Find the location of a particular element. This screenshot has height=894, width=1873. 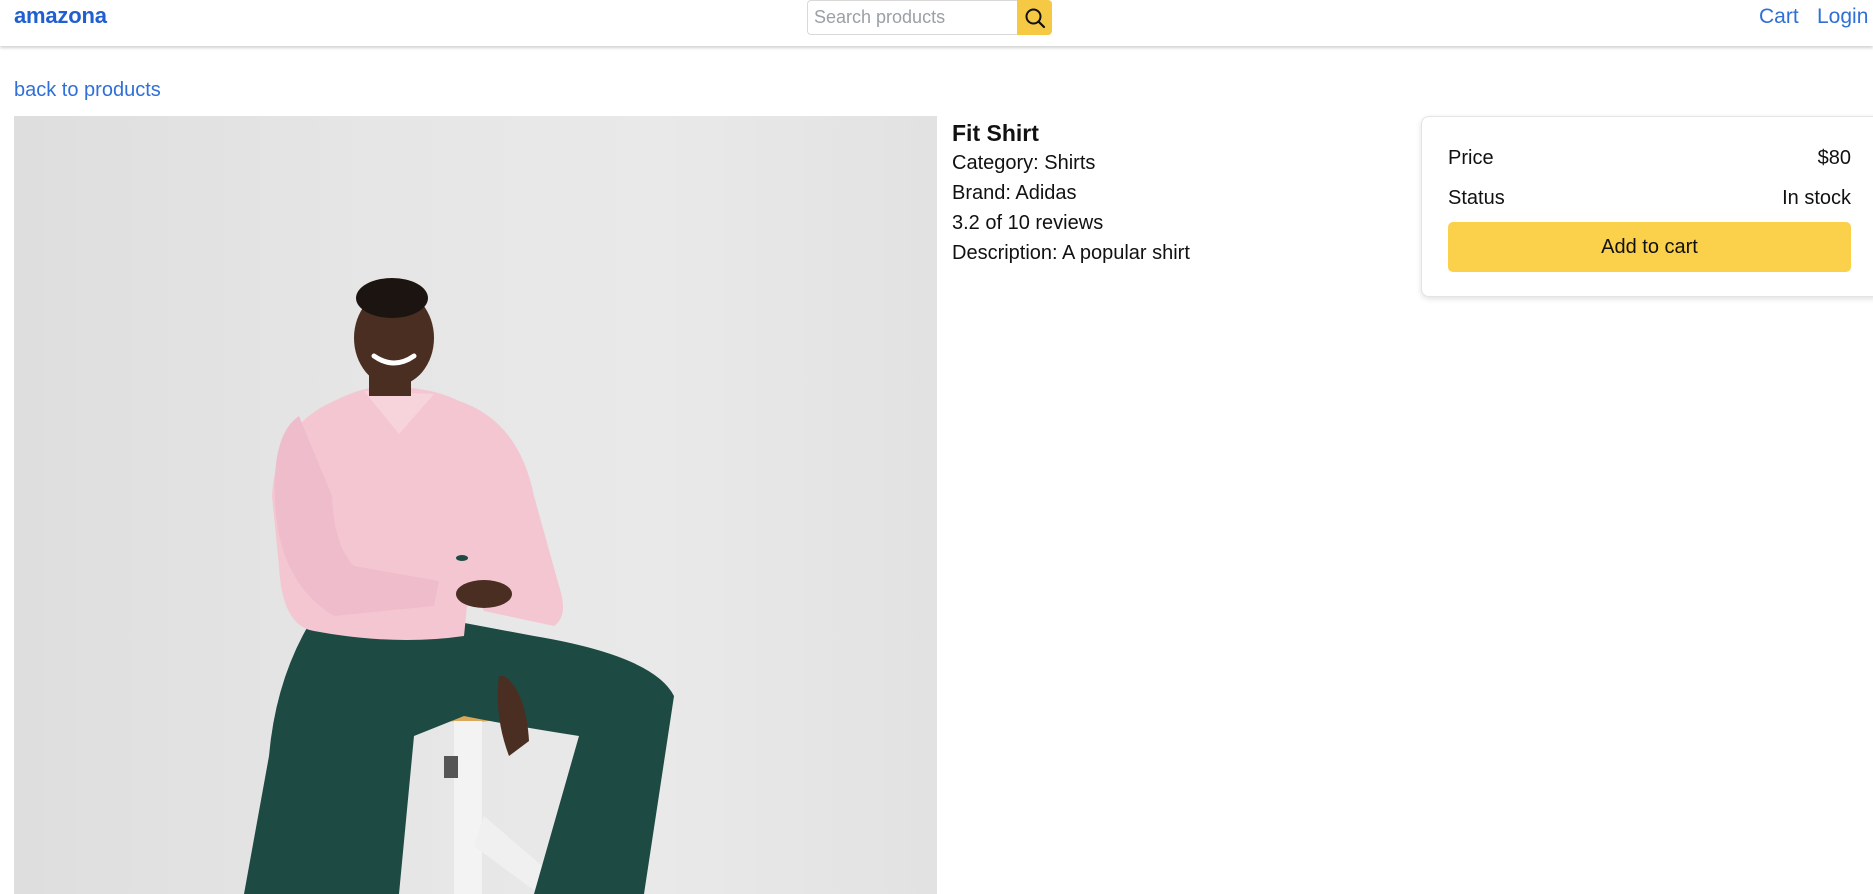

top-navbar: amazona Cart Login is located at coordinates (936, 23).